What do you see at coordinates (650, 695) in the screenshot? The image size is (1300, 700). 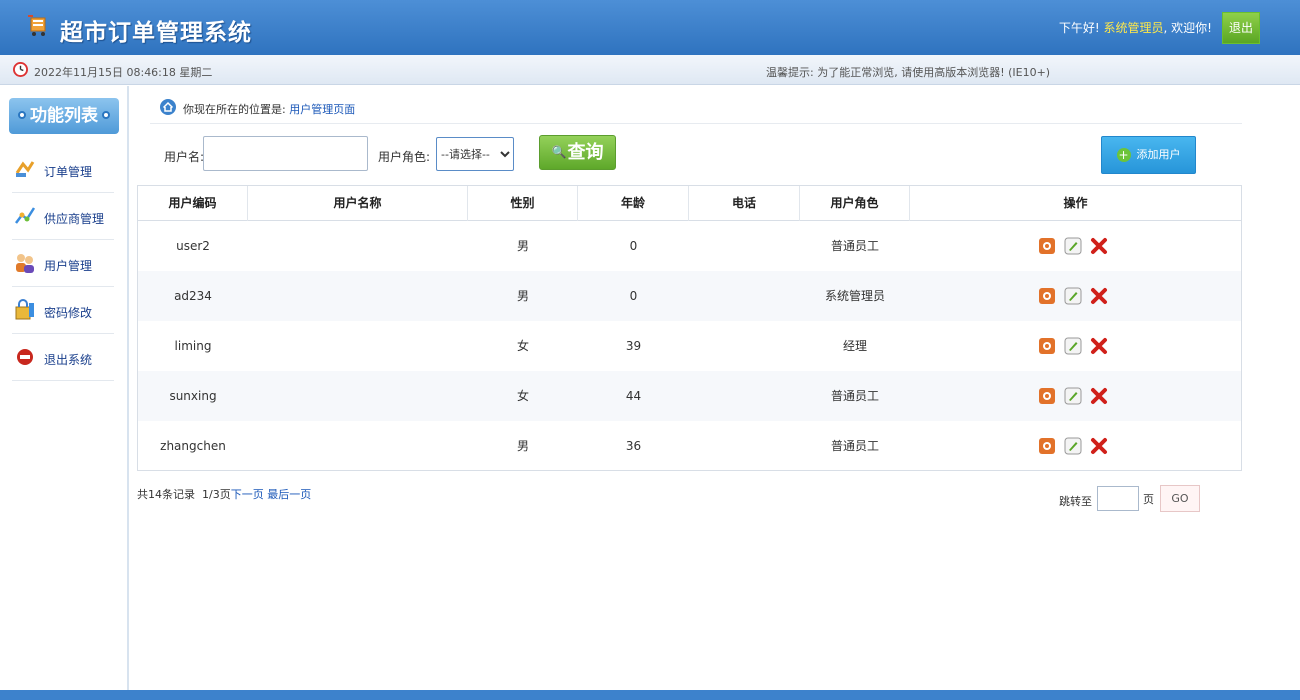 I see `footer-bar` at bounding box center [650, 695].